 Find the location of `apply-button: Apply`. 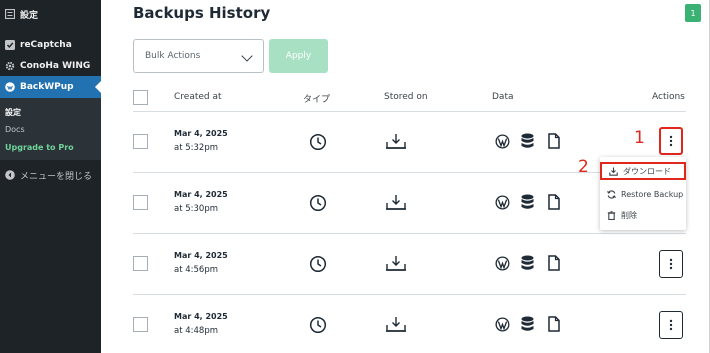

apply-button: Apply is located at coordinates (298, 56).